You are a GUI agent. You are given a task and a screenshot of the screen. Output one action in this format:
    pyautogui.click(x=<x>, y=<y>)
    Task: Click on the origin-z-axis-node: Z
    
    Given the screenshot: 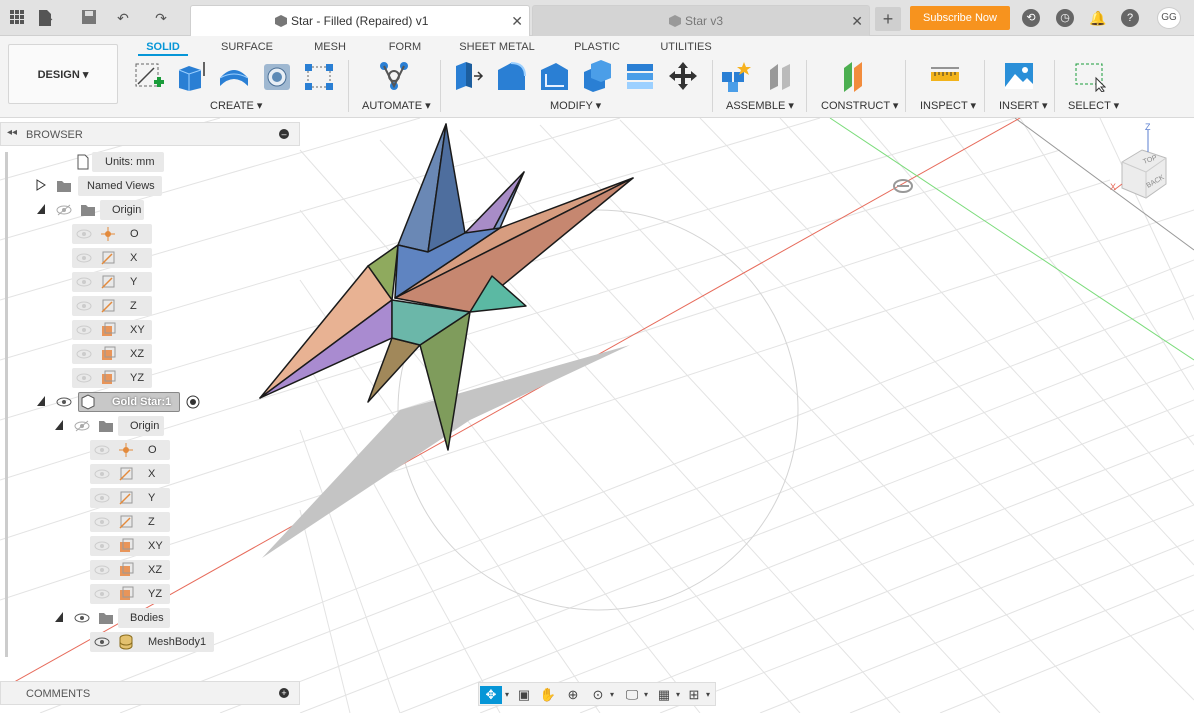 What is the action you would take?
    pyautogui.click(x=112, y=306)
    